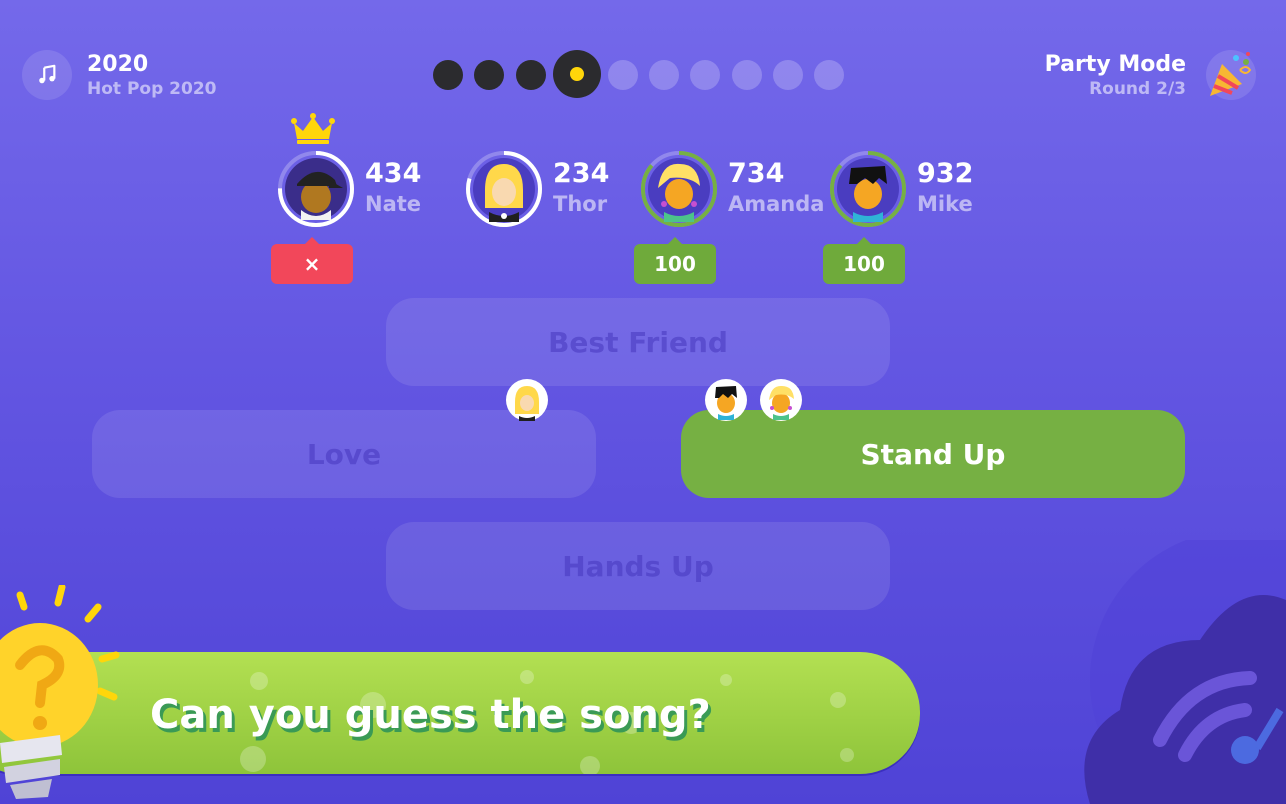  Describe the element at coordinates (312, 260) in the screenshot. I see `result-badge-wrong: ×` at that location.